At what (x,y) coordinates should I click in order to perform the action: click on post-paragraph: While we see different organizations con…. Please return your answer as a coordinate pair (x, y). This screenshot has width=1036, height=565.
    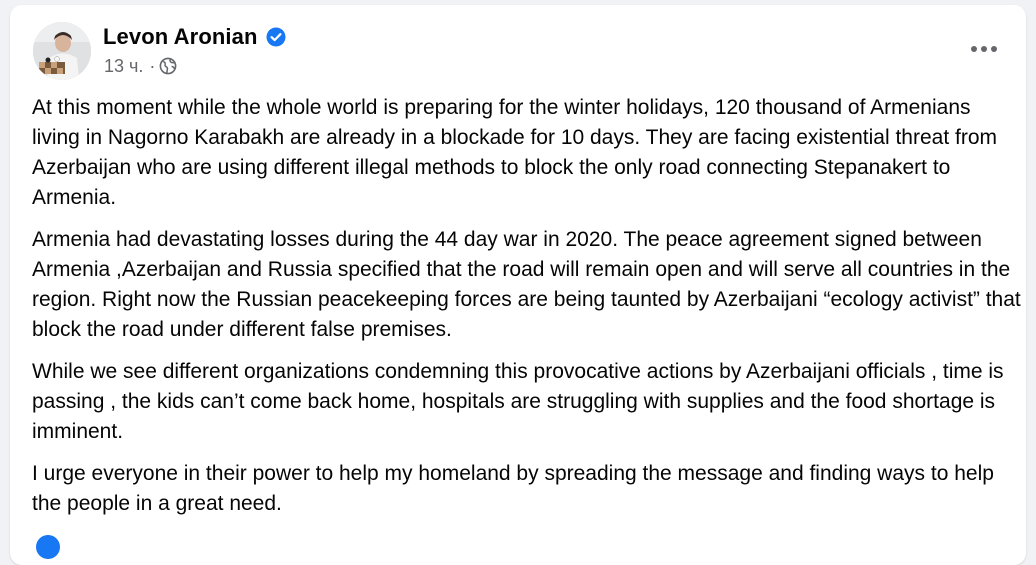
    Looking at the image, I should click on (518, 401).